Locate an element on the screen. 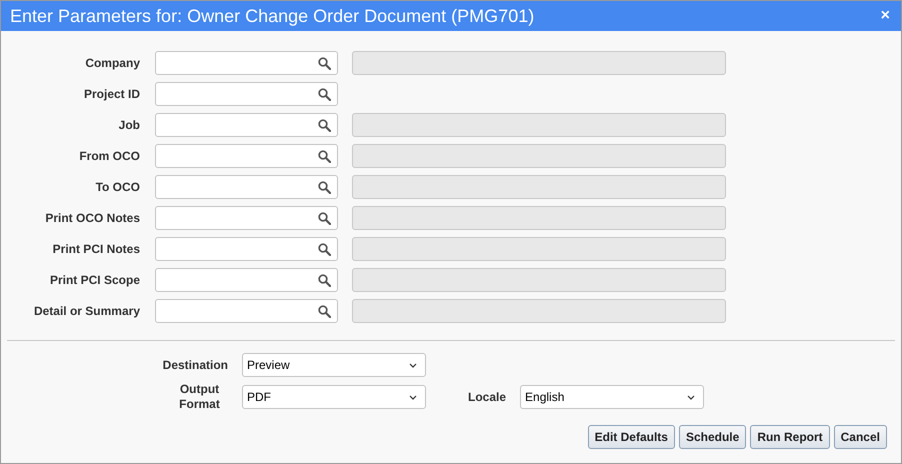  dropdown: PDF is located at coordinates (334, 397).